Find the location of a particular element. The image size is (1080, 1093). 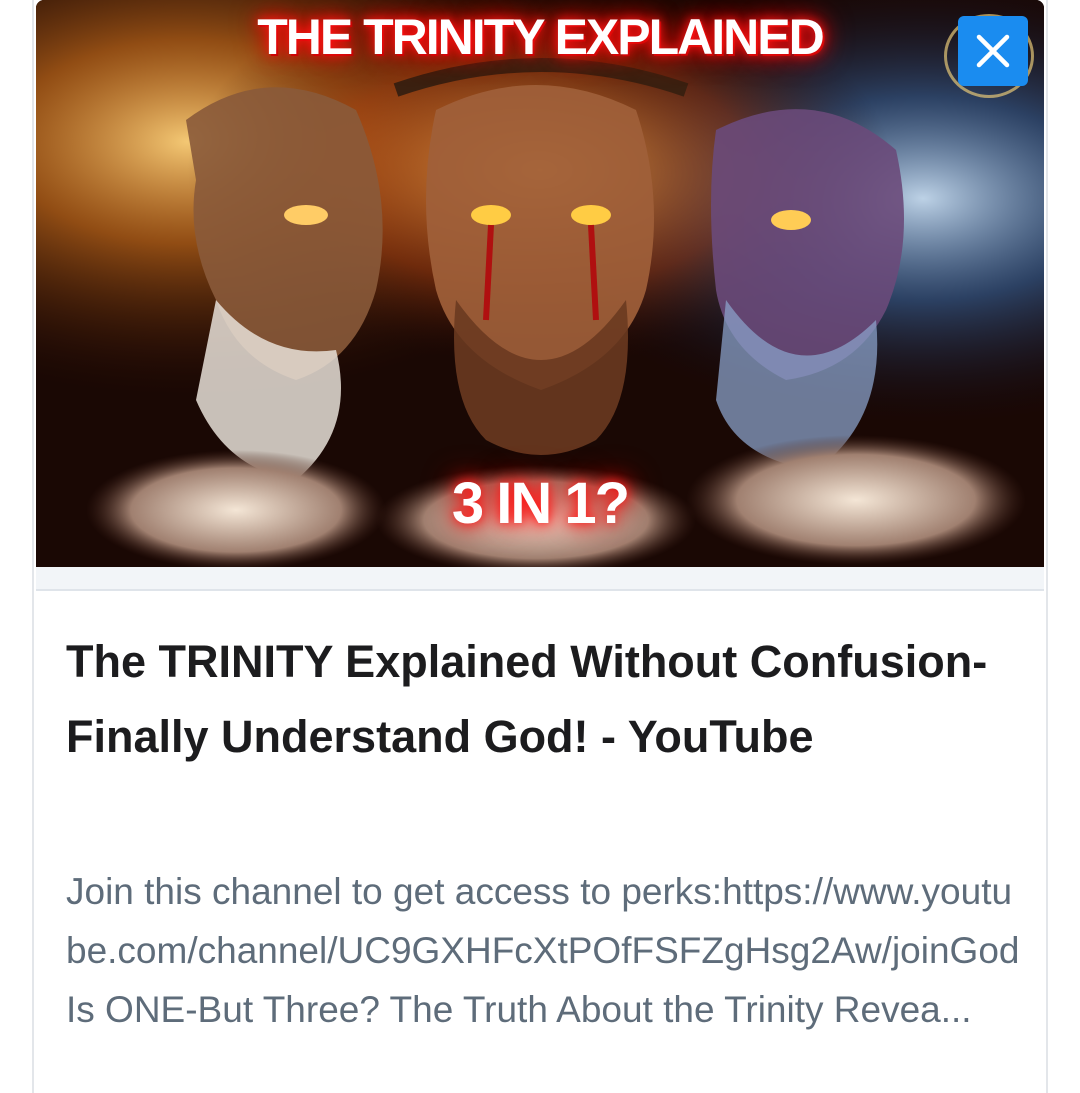

close-icon is located at coordinates (993, 51).